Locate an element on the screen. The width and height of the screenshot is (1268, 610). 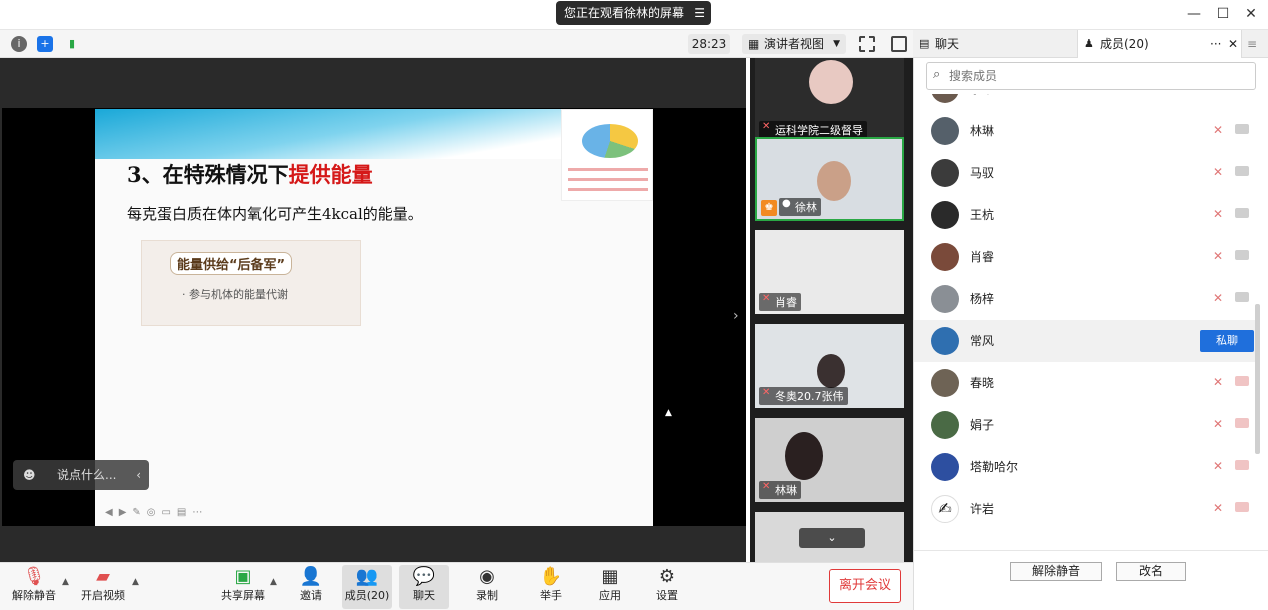
member-search: ⌕ is located at coordinates (1091, 76).